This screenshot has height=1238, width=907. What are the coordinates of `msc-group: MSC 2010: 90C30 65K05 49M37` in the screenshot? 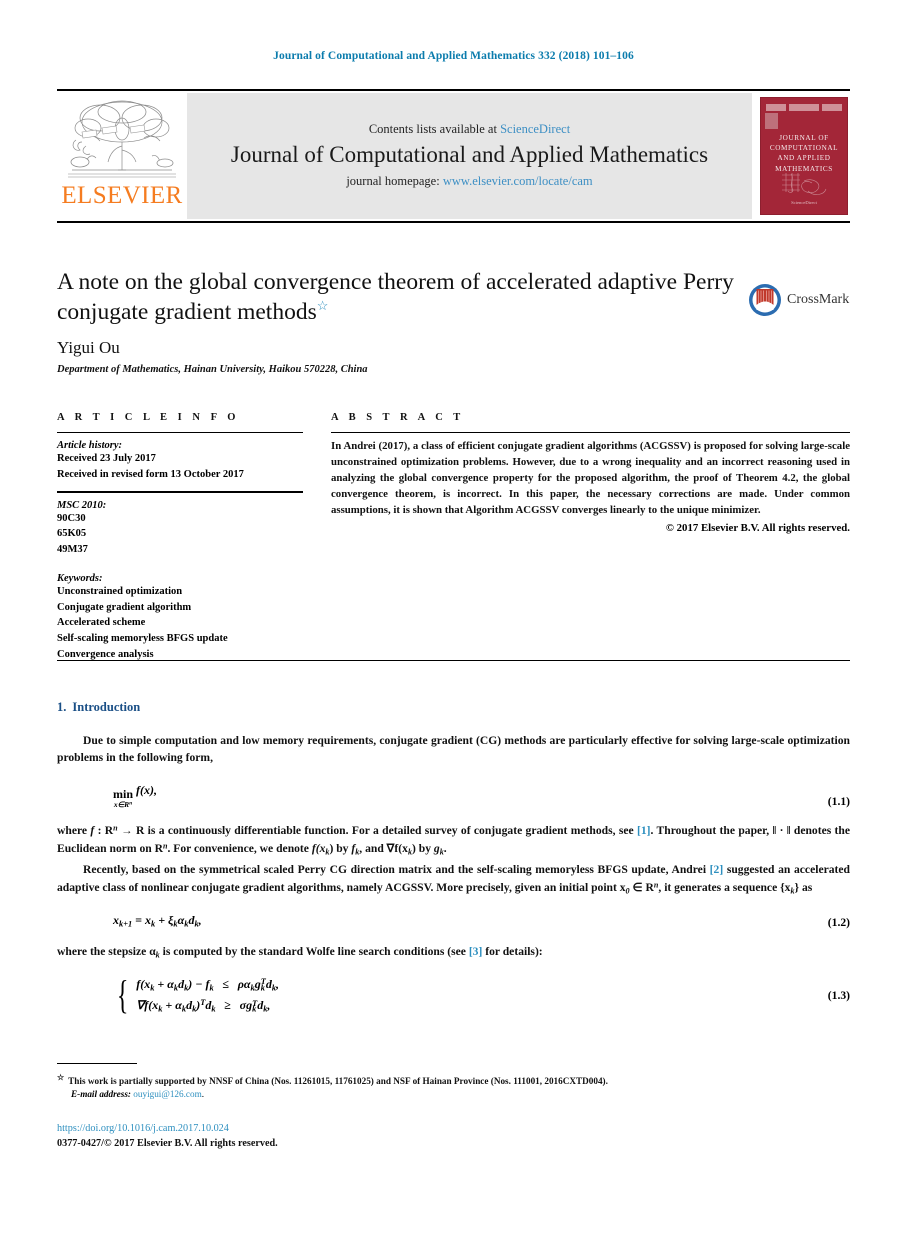 It's located at (180, 529).